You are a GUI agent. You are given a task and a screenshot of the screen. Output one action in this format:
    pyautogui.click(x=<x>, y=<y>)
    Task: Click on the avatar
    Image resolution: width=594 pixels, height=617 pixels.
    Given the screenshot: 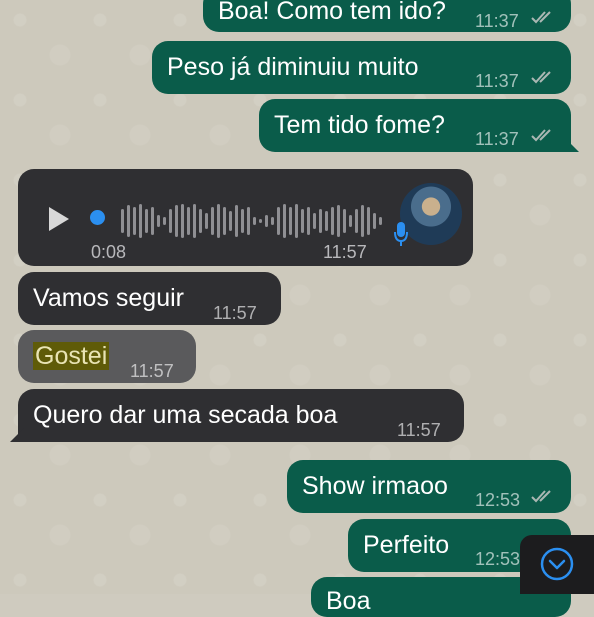 What is the action you would take?
    pyautogui.click(x=431, y=214)
    